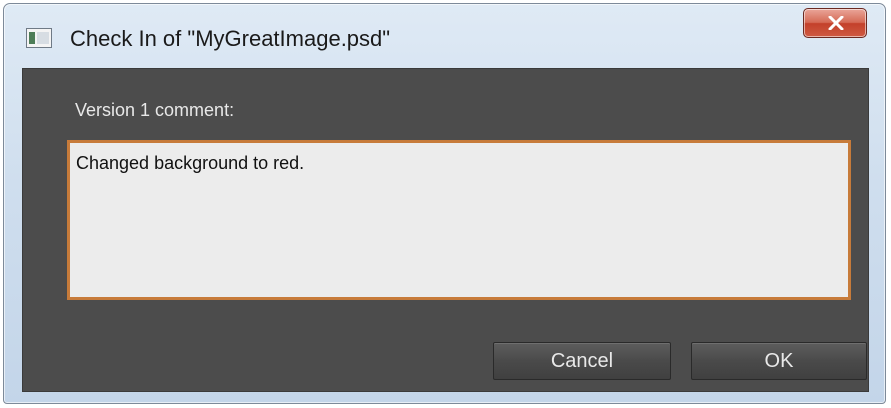  I want to click on close-icon, so click(836, 23).